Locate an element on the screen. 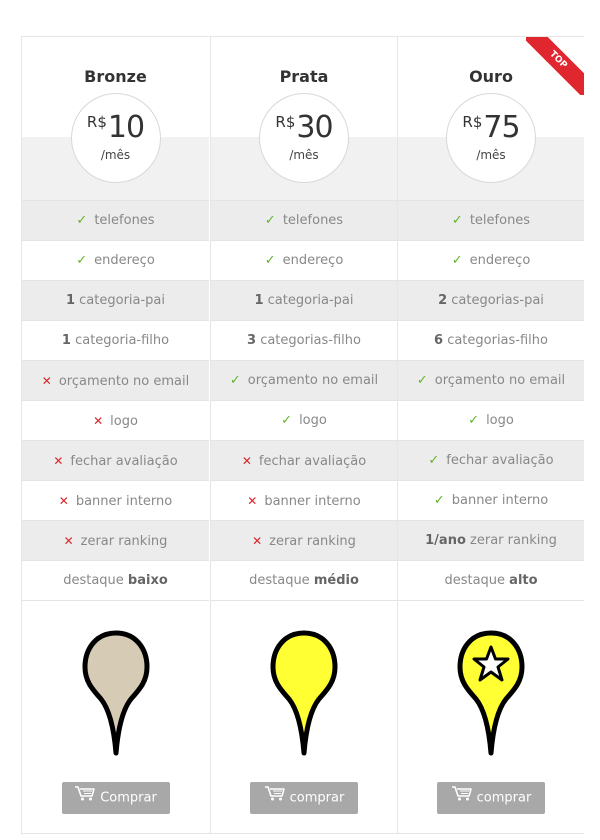 This screenshot has width=600, height=840. price-amount: 75 is located at coordinates (501, 127).